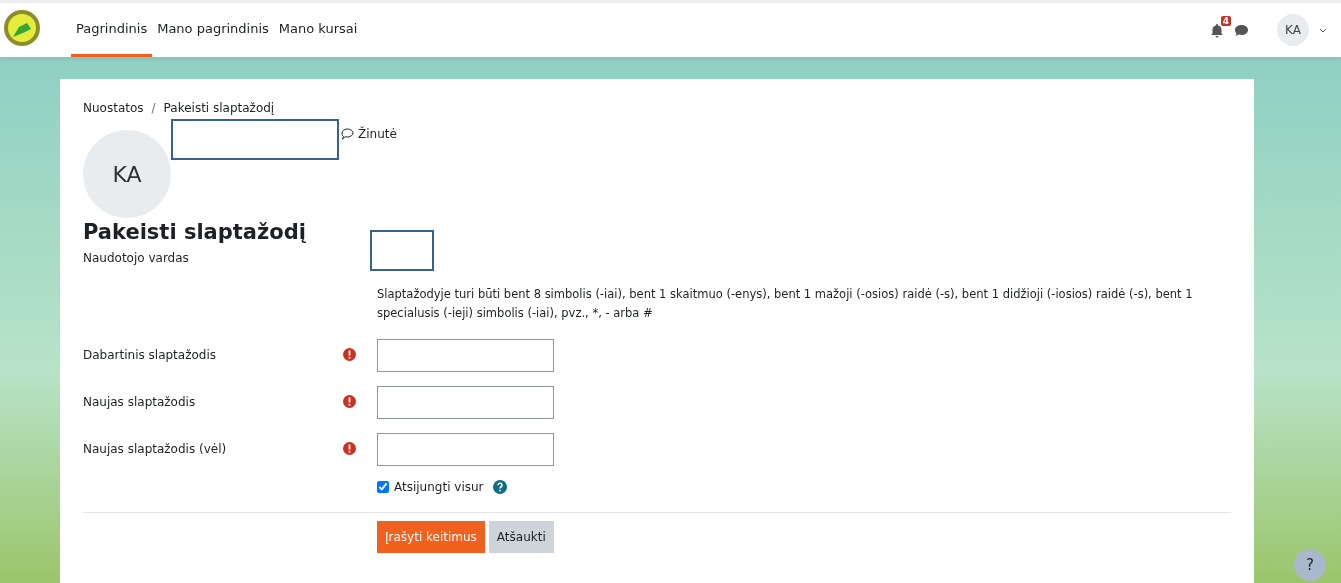 This screenshot has height=583, width=1341. What do you see at coordinates (1241, 30) in the screenshot?
I see `chat-bubble-icon` at bounding box center [1241, 30].